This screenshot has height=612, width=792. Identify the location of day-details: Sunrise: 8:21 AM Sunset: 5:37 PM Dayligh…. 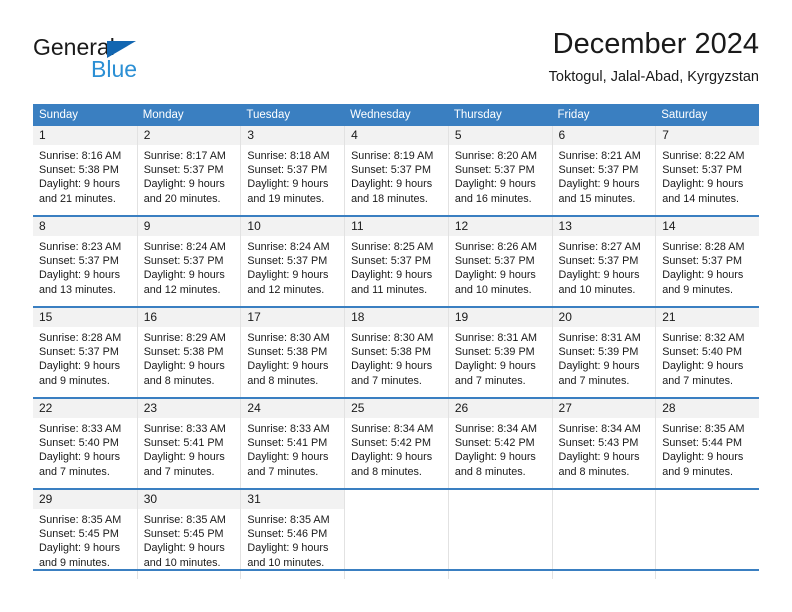
(604, 175).